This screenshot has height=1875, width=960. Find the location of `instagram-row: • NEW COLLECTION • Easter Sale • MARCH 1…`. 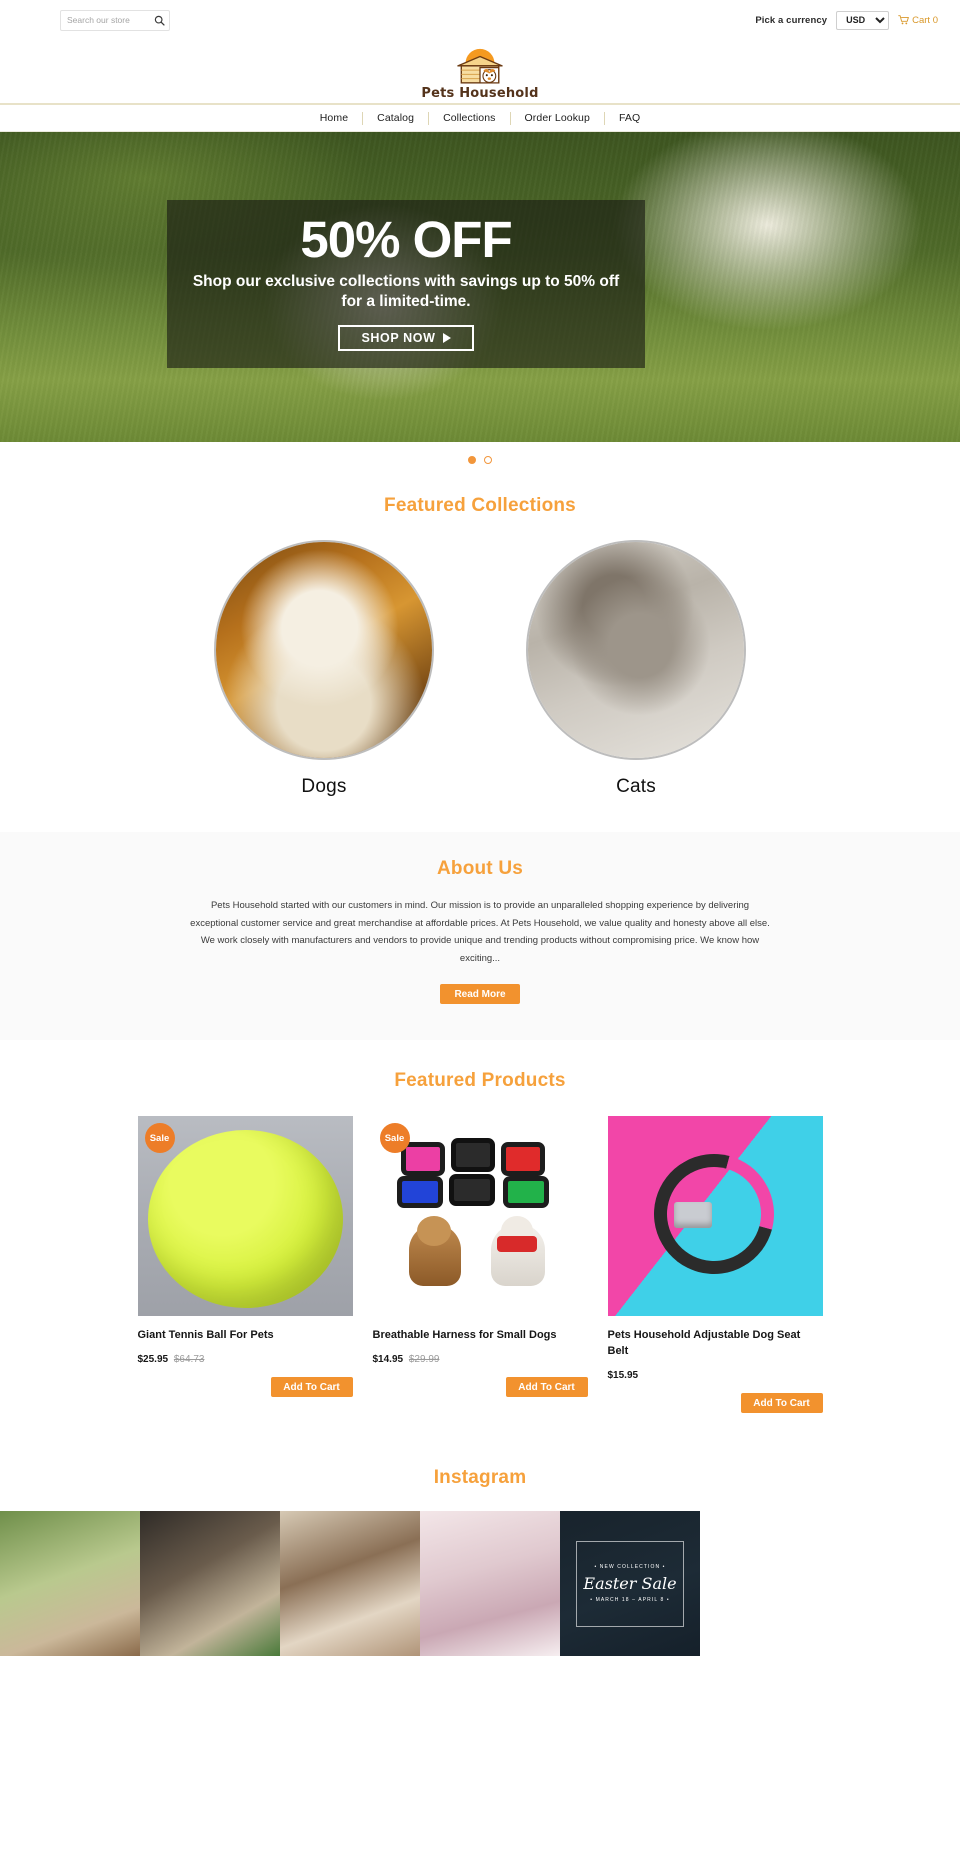

instagram-row: • NEW COLLECTION • Easter Sale • MARCH 1… is located at coordinates (480, 1584).